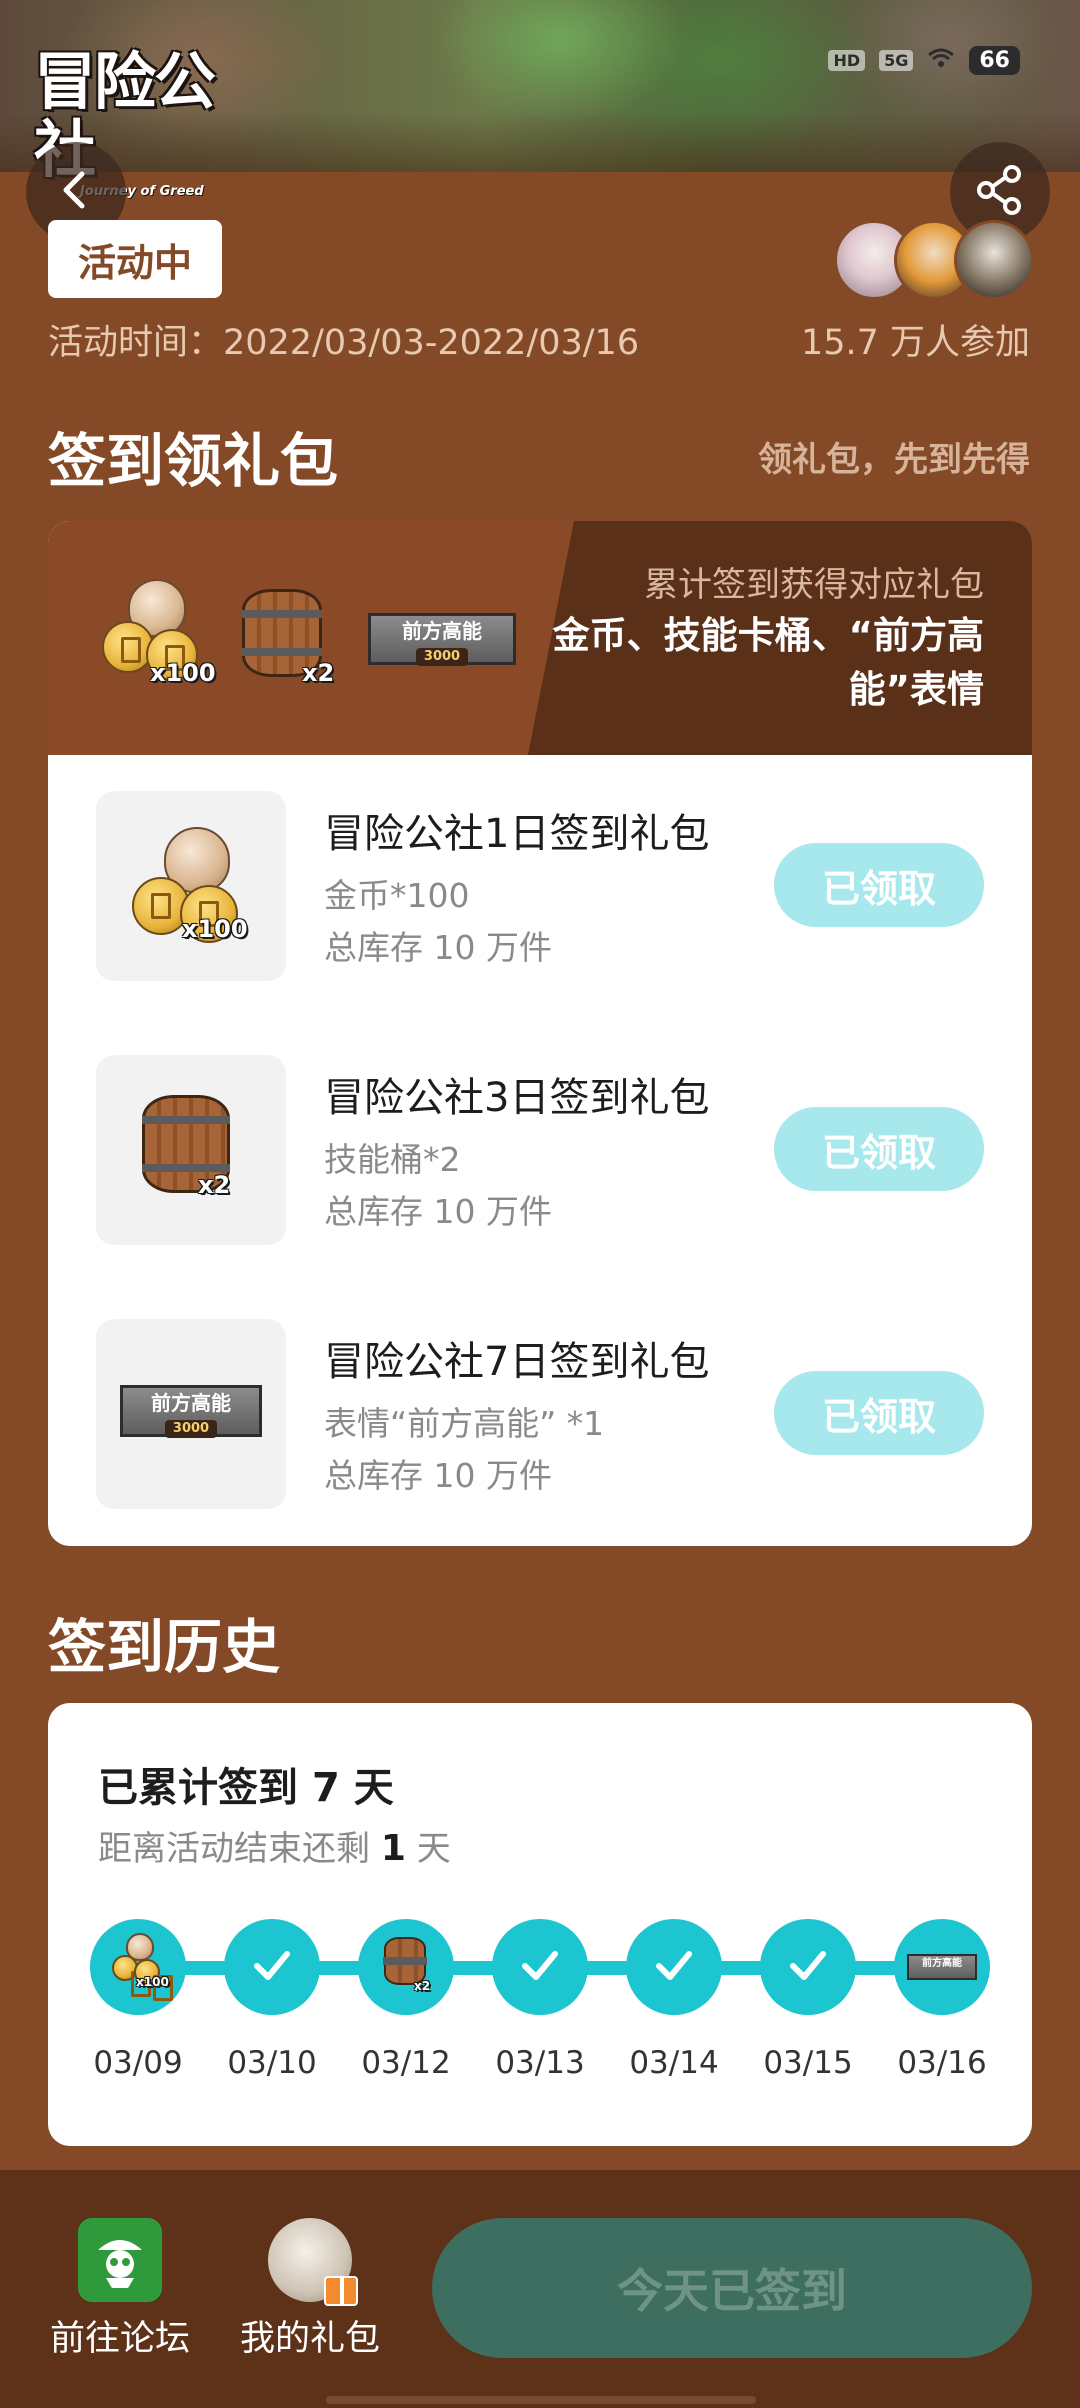 This screenshot has width=1080, height=2408. What do you see at coordinates (994, 260) in the screenshot?
I see `avatar` at bounding box center [994, 260].